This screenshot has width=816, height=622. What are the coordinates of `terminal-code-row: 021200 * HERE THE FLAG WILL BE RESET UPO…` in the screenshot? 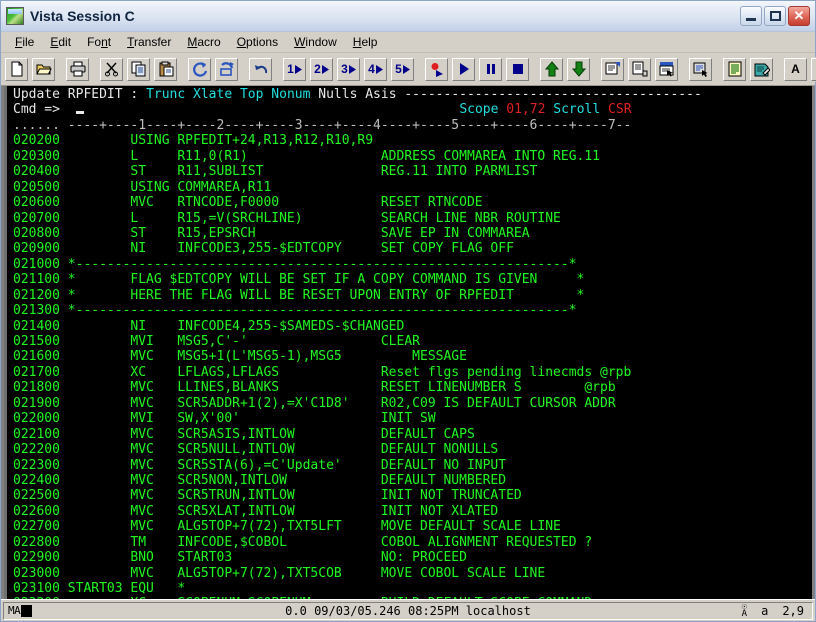 It's located at (412, 295).